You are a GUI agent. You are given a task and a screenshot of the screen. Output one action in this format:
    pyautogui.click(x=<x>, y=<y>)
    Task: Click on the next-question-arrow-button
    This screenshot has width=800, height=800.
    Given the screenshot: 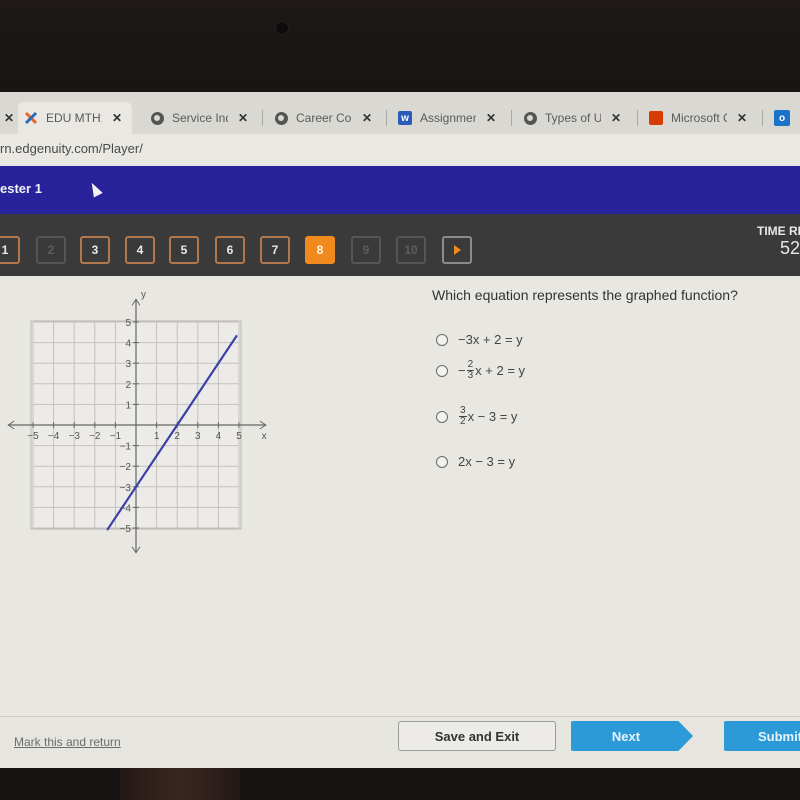 What is the action you would take?
    pyautogui.click(x=457, y=250)
    